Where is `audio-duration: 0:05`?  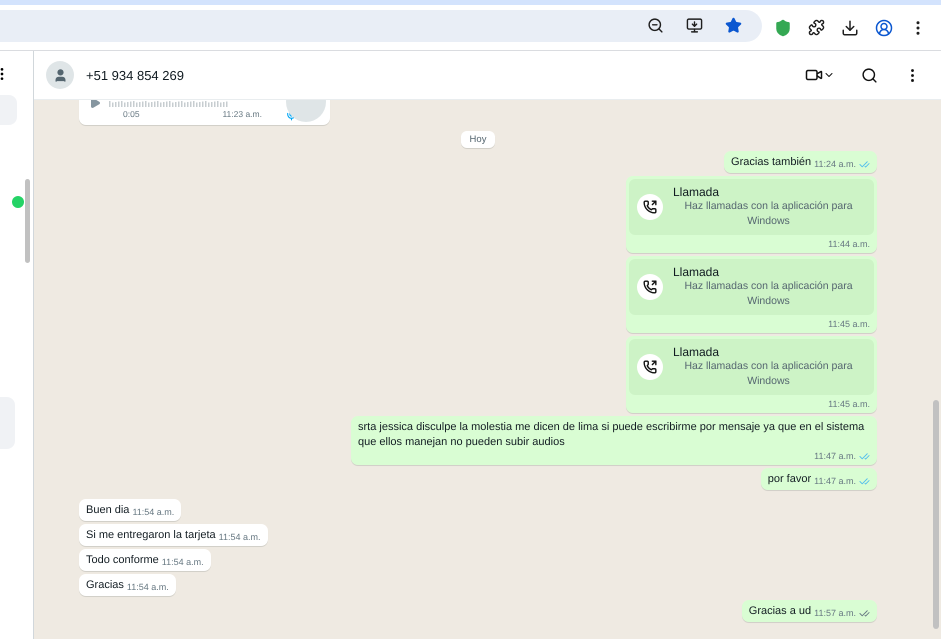
audio-duration: 0:05 is located at coordinates (131, 114).